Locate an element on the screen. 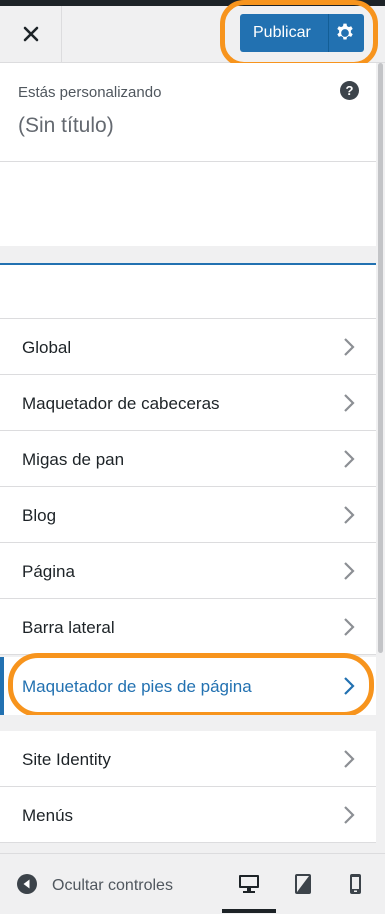 This screenshot has height=914, width=385. desktop-preview-icon is located at coordinates (249, 884).